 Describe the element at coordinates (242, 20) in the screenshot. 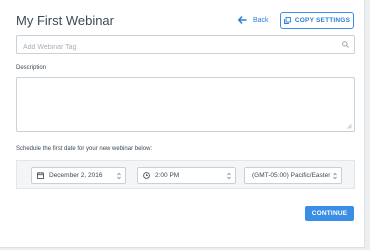

I see `arrow-left-icon` at that location.